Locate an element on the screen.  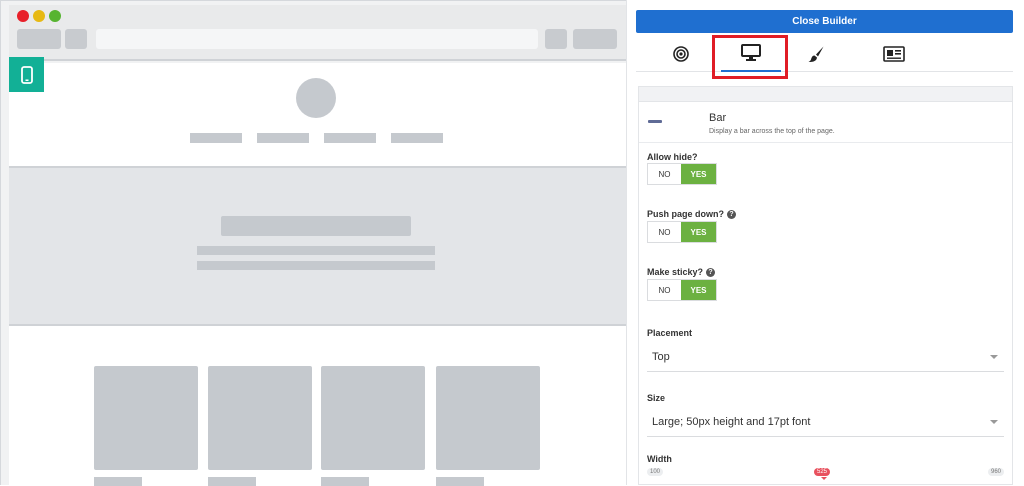
size-value: Large; 50px height and 17pt font is located at coordinates (731, 421).